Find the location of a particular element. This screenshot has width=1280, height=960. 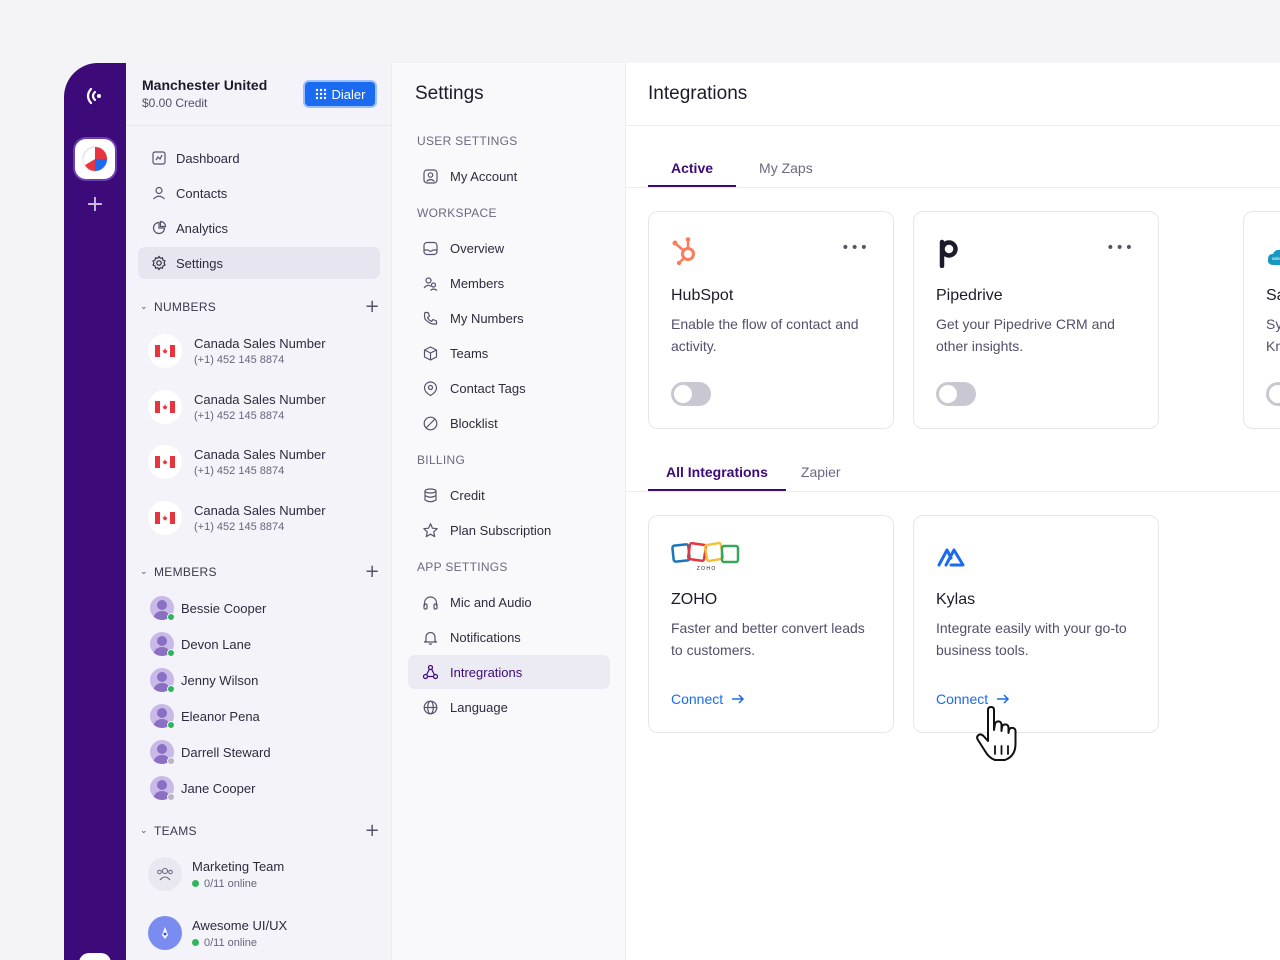

settings-mic-audio: Mic and Audio is located at coordinates (509, 602).